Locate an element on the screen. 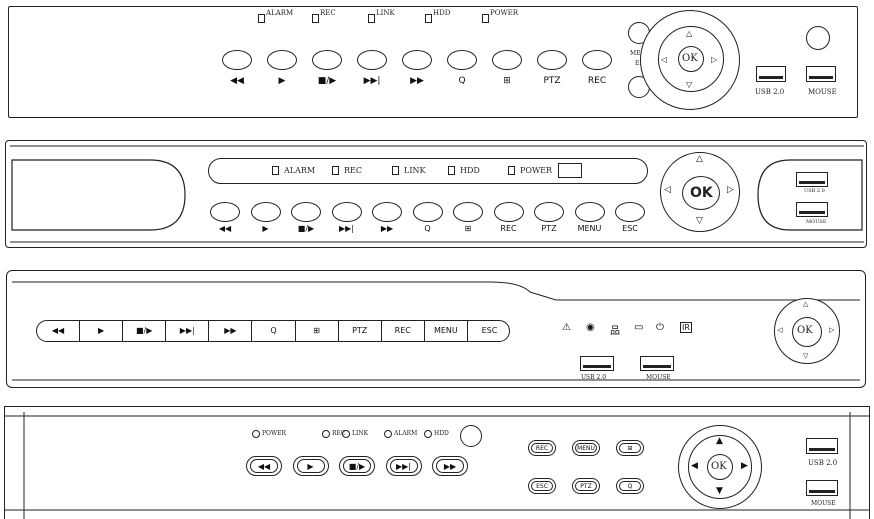 The height and width of the screenshot is (519, 874). down-arrow-icon: ▼ is located at coordinates (719, 491).